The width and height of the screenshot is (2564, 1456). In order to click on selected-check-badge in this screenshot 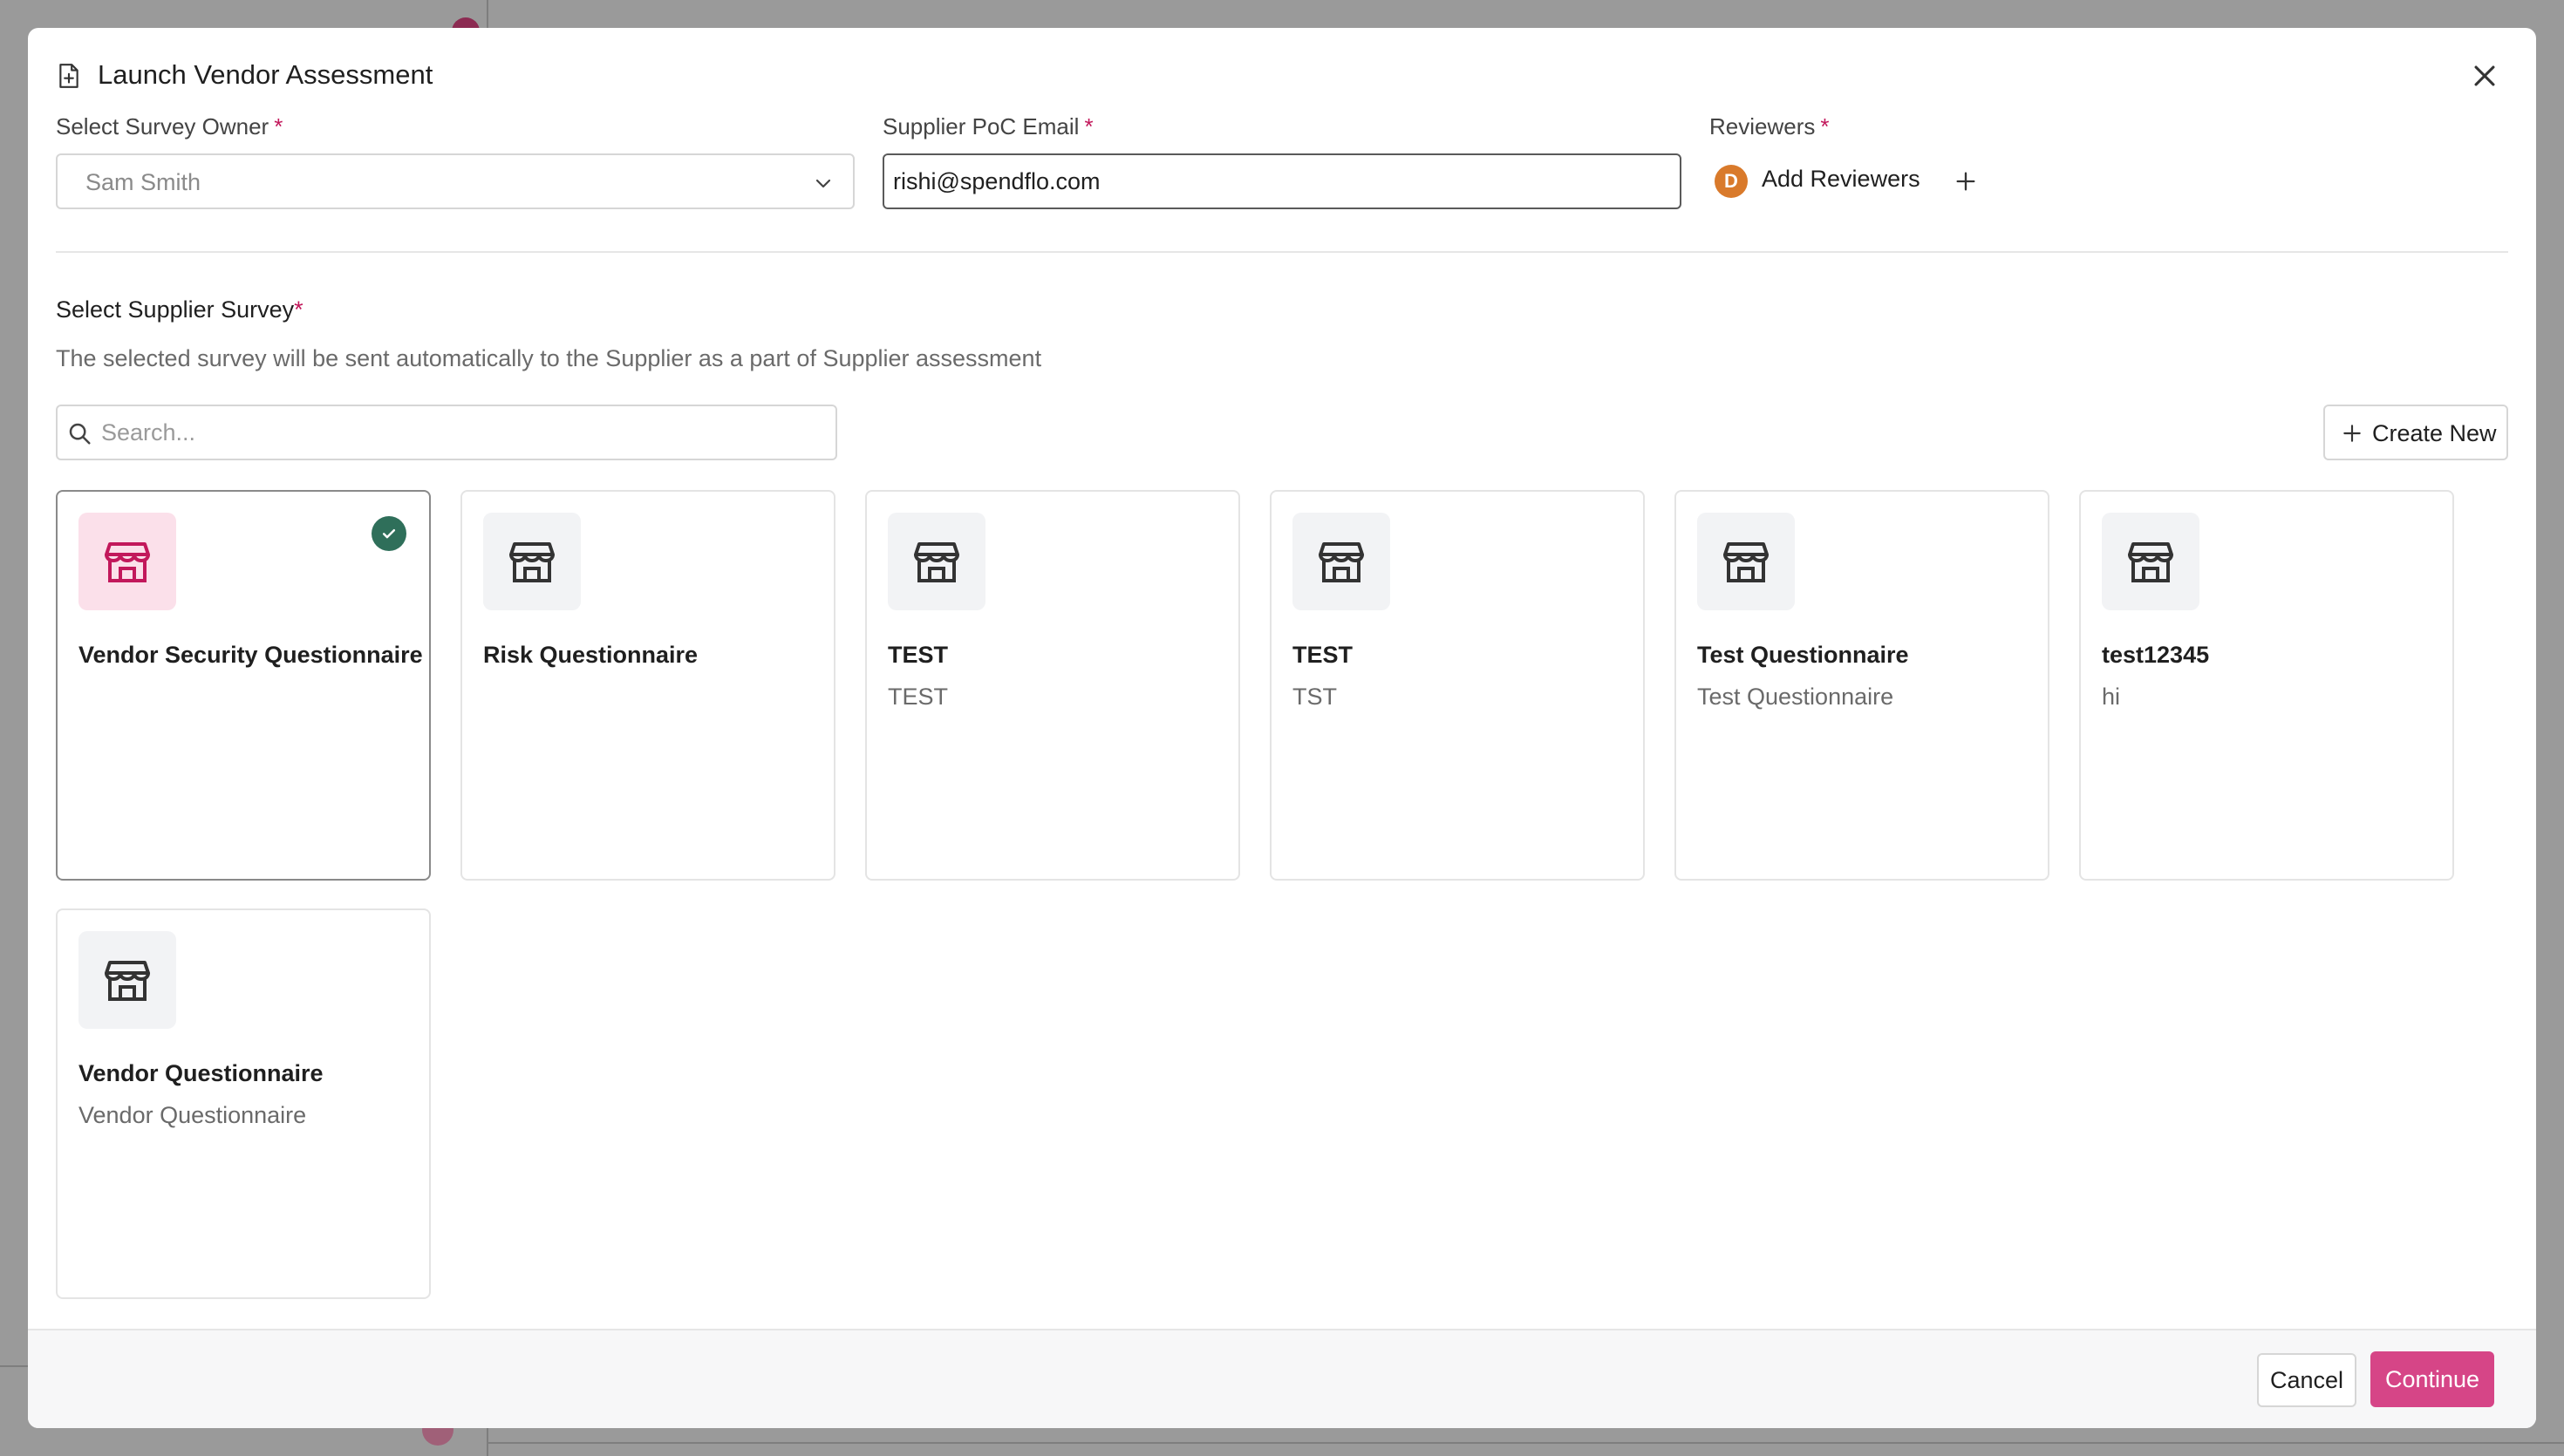, I will do `click(389, 533)`.